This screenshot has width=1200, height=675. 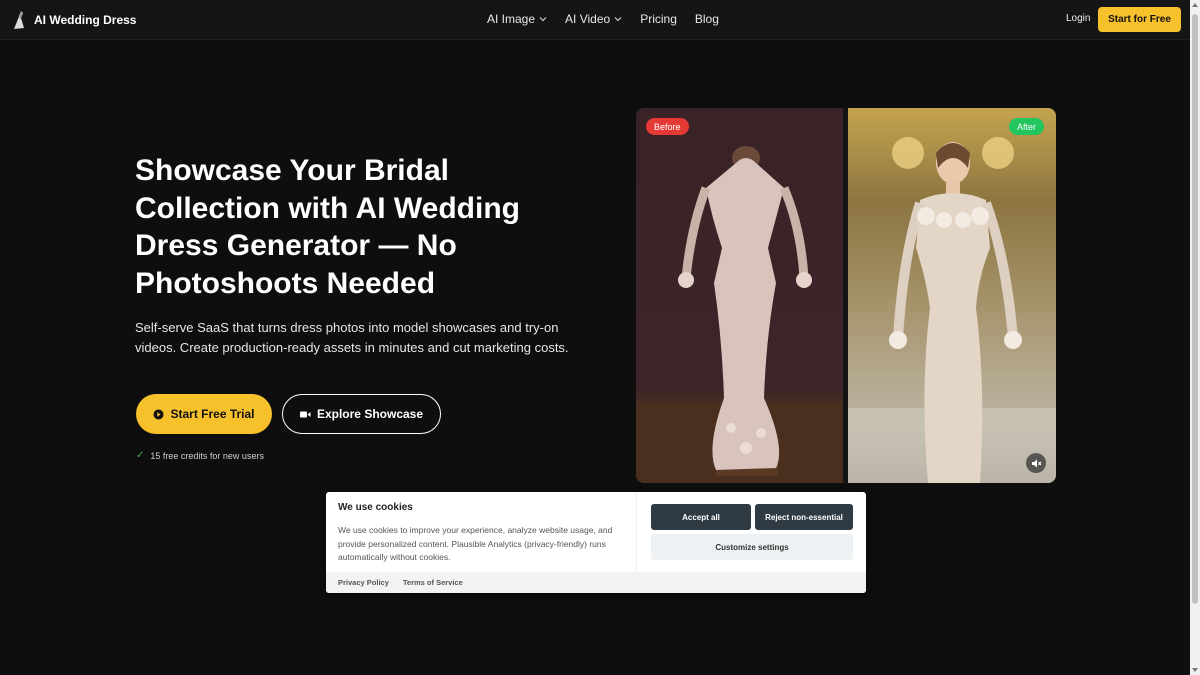 What do you see at coordinates (212, 414) in the screenshot?
I see `button-label: Start Free Trial` at bounding box center [212, 414].